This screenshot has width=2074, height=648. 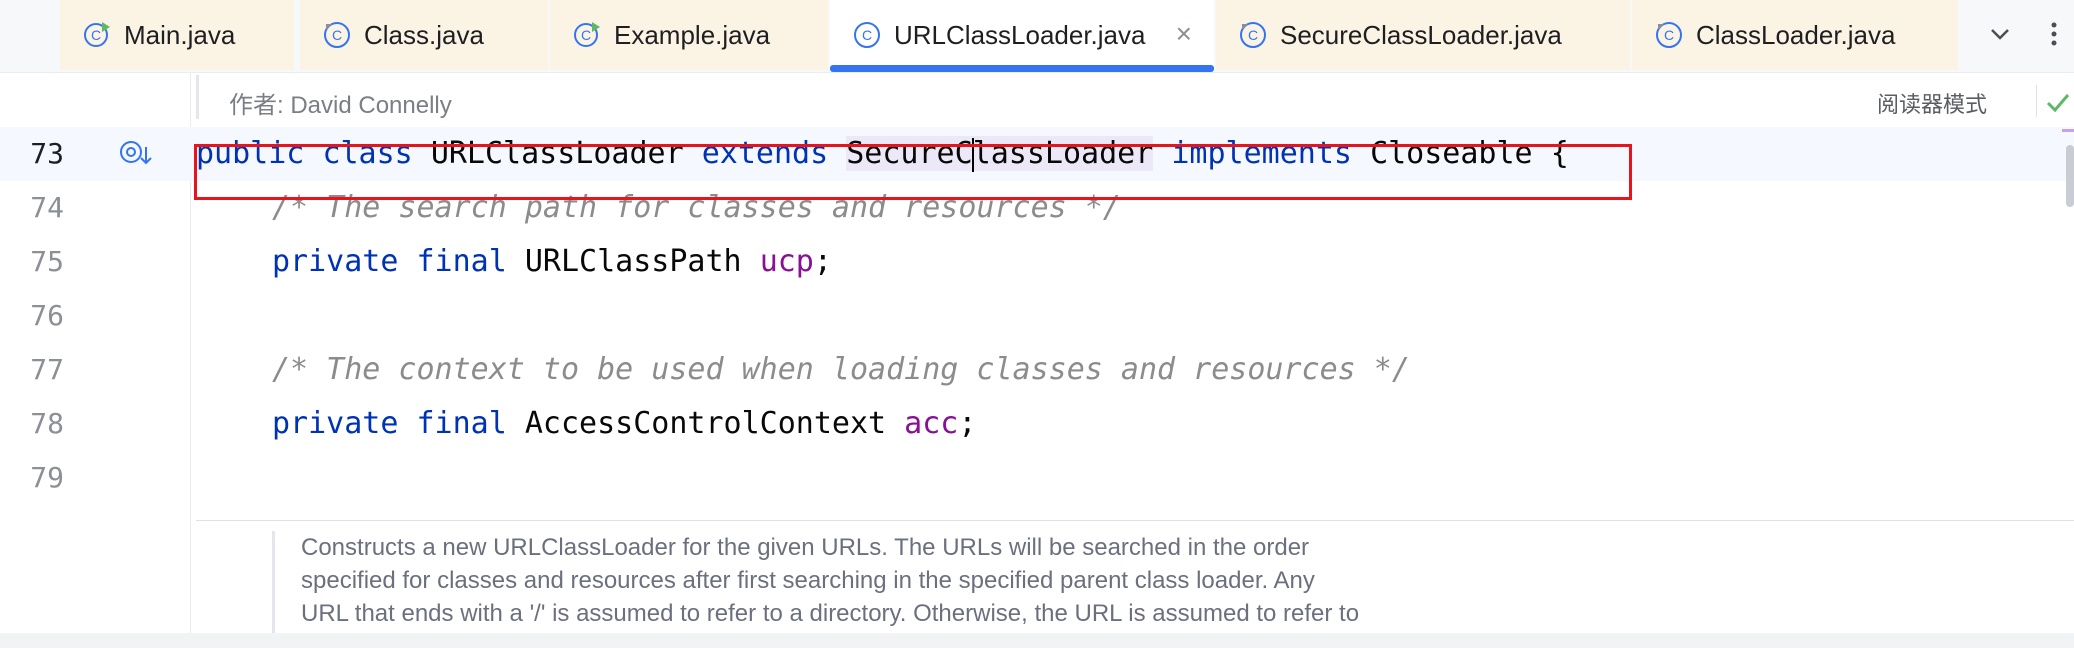 What do you see at coordinates (47, 207) in the screenshot?
I see `line-number: 74` at bounding box center [47, 207].